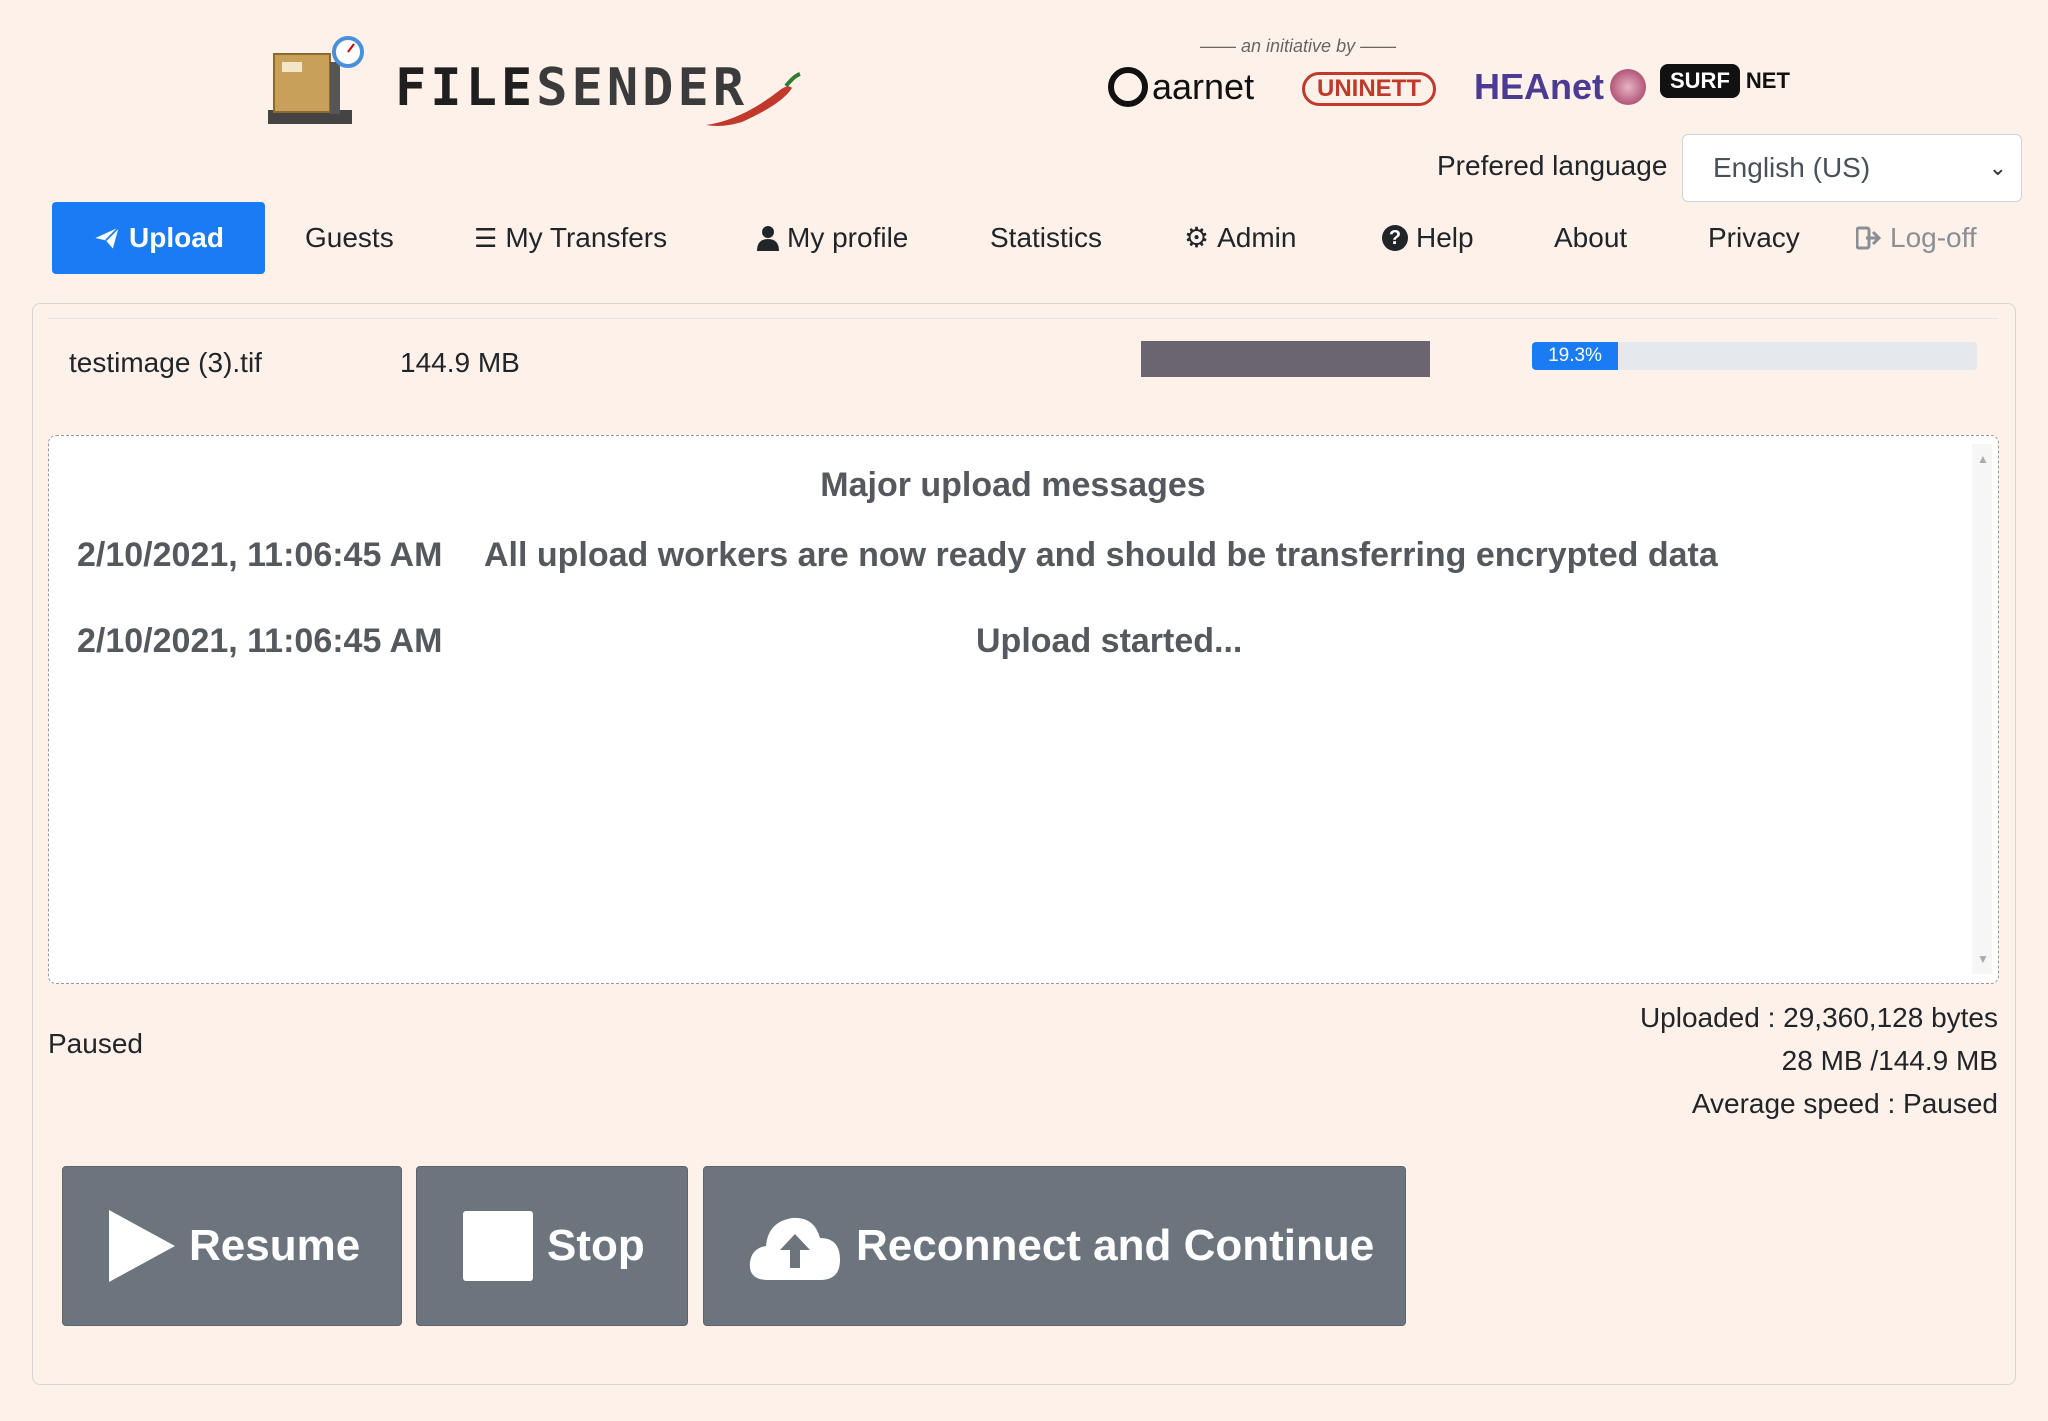  What do you see at coordinates (460, 362) in the screenshot?
I see `file-size: 144.9 MB` at bounding box center [460, 362].